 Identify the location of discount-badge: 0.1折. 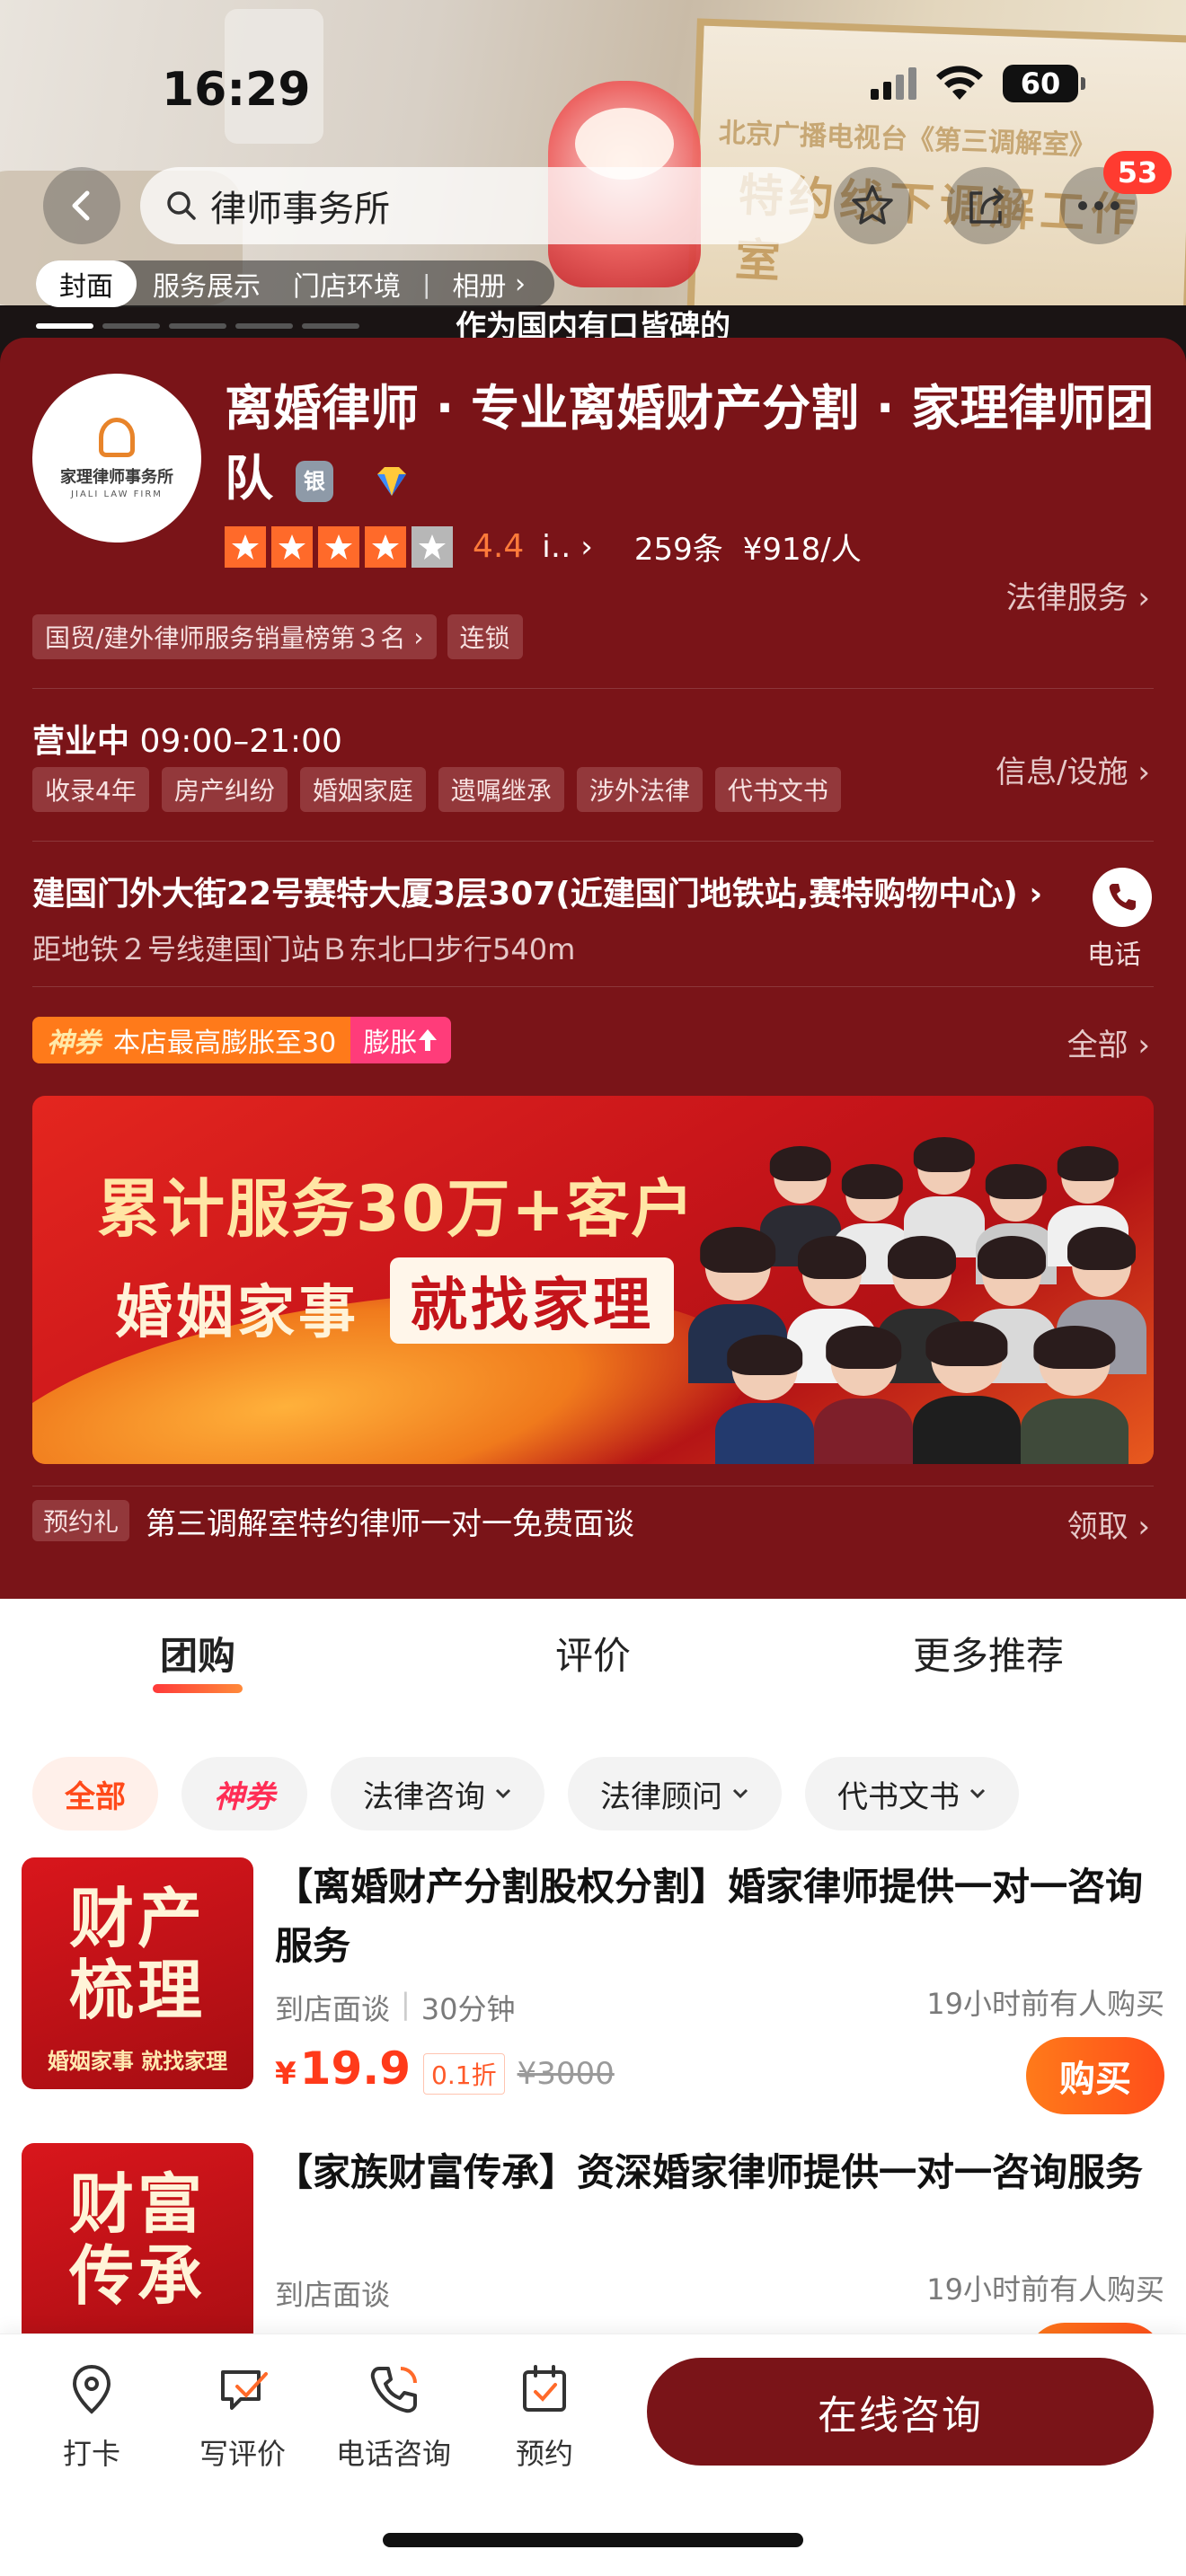
(464, 2074).